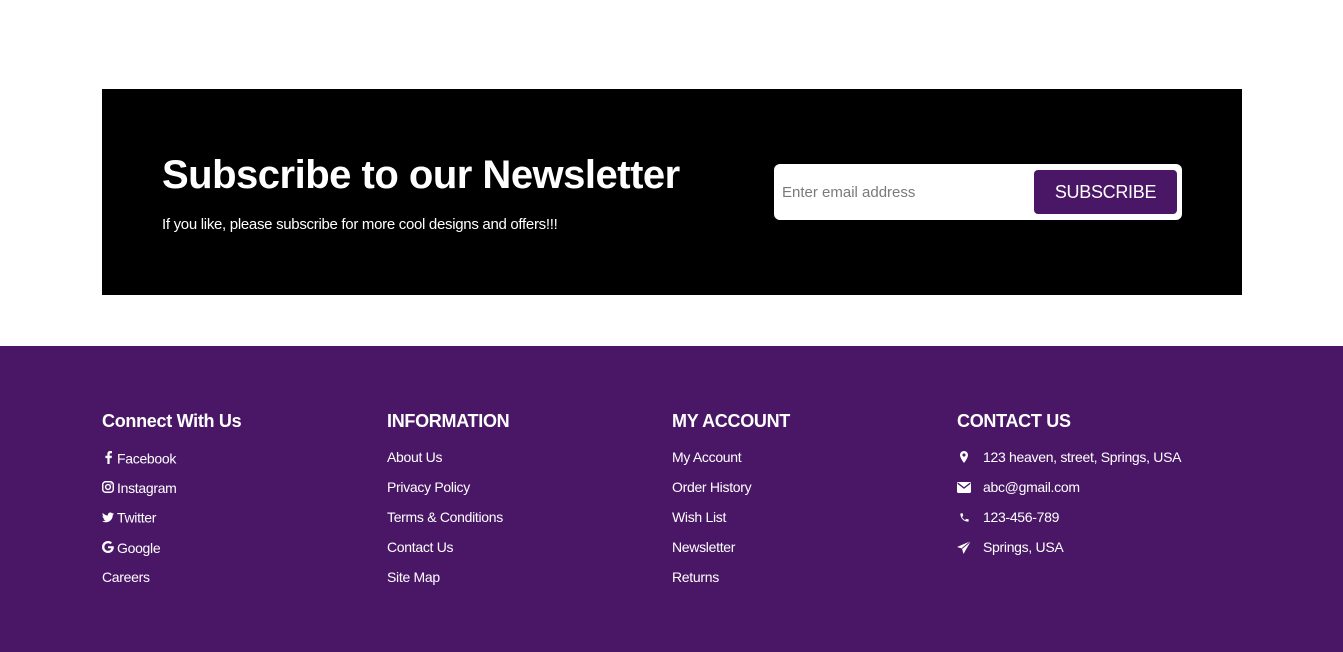  Describe the element at coordinates (108, 487) in the screenshot. I see `instagram-icon` at that location.